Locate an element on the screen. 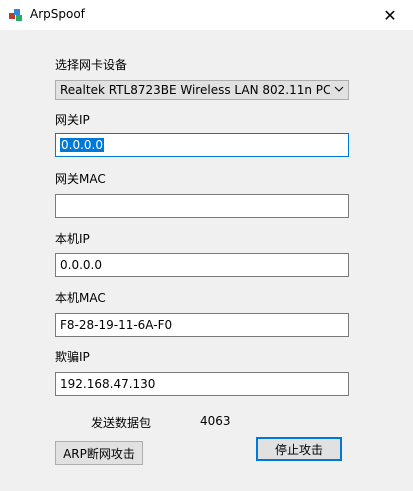 This screenshot has height=491, width=413. stop-attack-button: 停止攻击 is located at coordinates (299, 449).